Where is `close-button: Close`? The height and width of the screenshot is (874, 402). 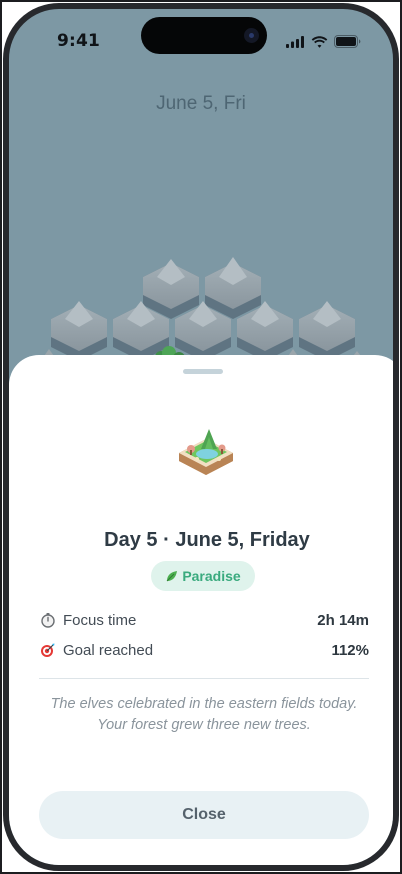 close-button: Close is located at coordinates (204, 815).